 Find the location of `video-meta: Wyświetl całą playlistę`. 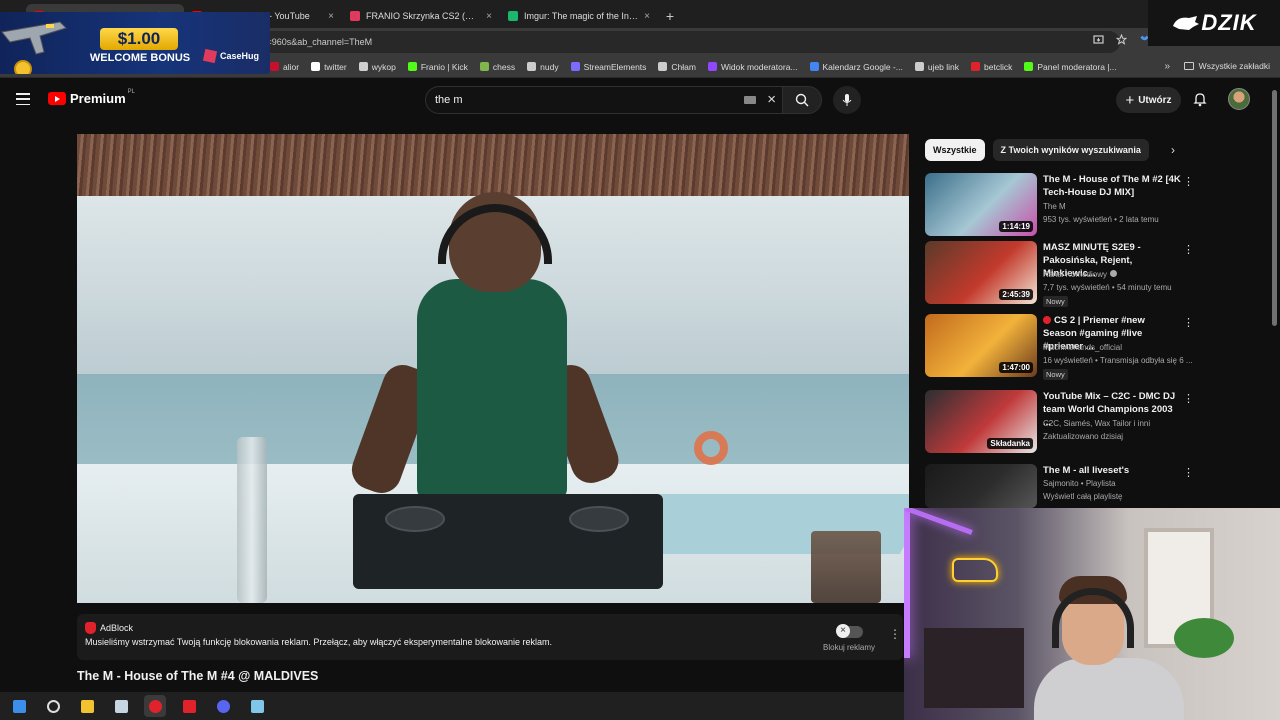

video-meta: Wyświetl całą playlistę is located at coordinates (1083, 496).